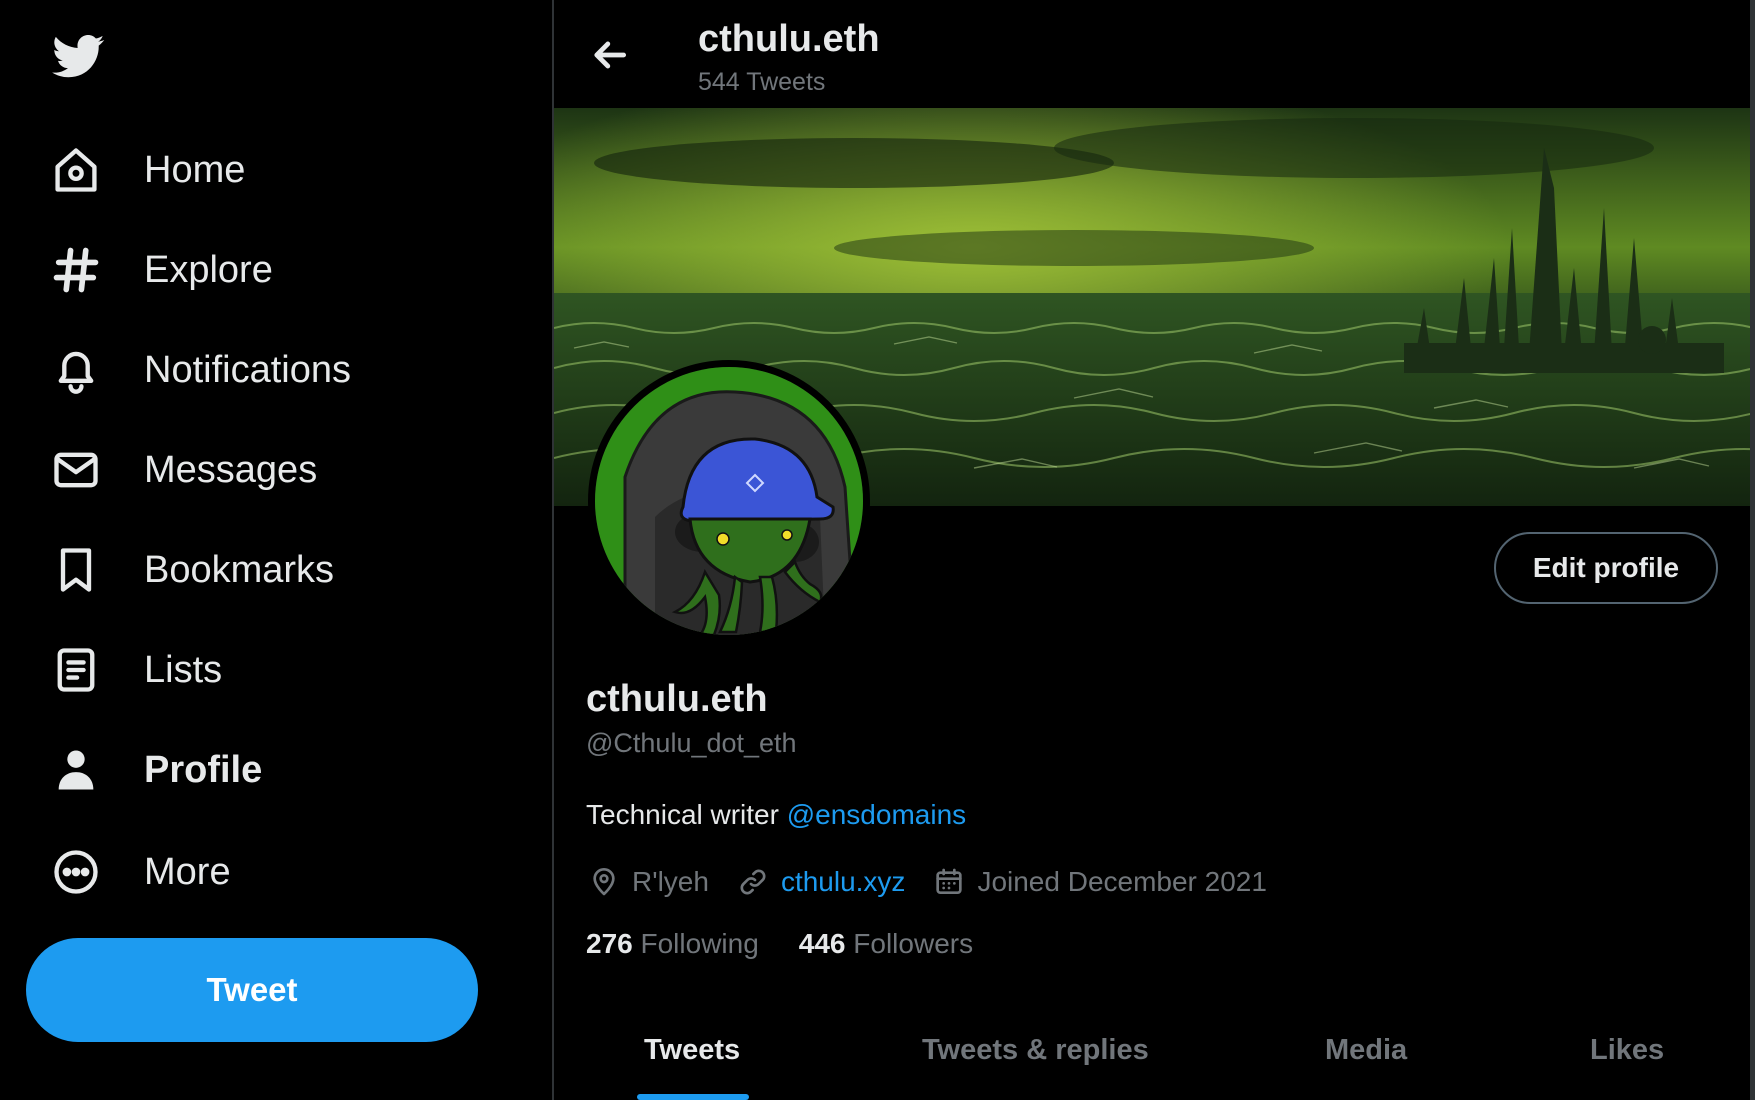 This screenshot has height=1100, width=1755. Describe the element at coordinates (1627, 1050) in the screenshot. I see `tab-likes: Likes` at that location.